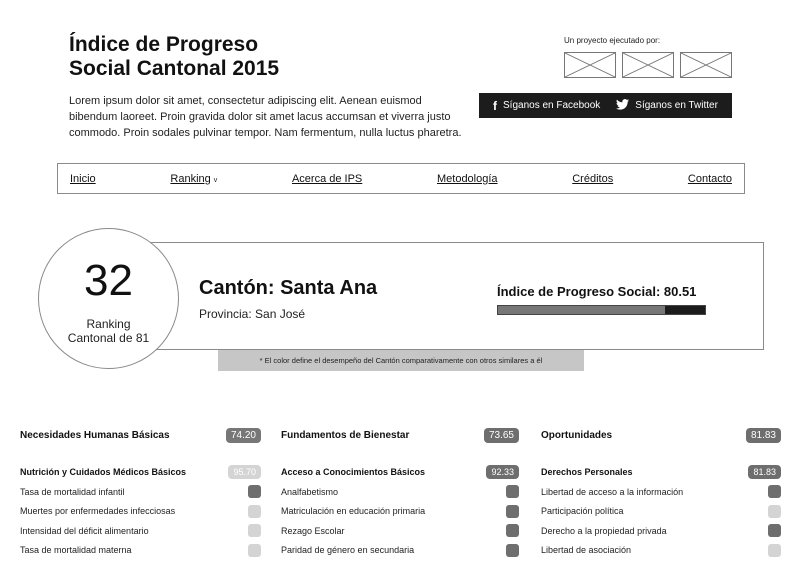 This screenshot has width=800, height=578. I want to click on page-title: Índice de Progreso Social Cantonal 2015, so click(174, 57).